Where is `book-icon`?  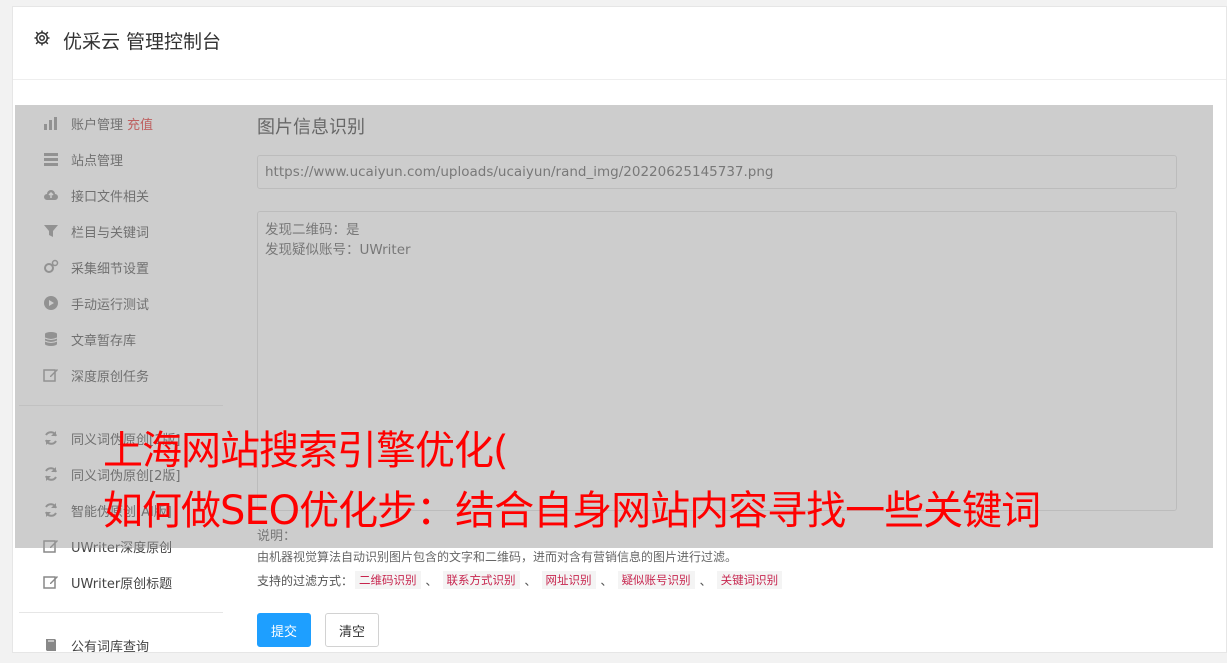
book-icon is located at coordinates (51, 645).